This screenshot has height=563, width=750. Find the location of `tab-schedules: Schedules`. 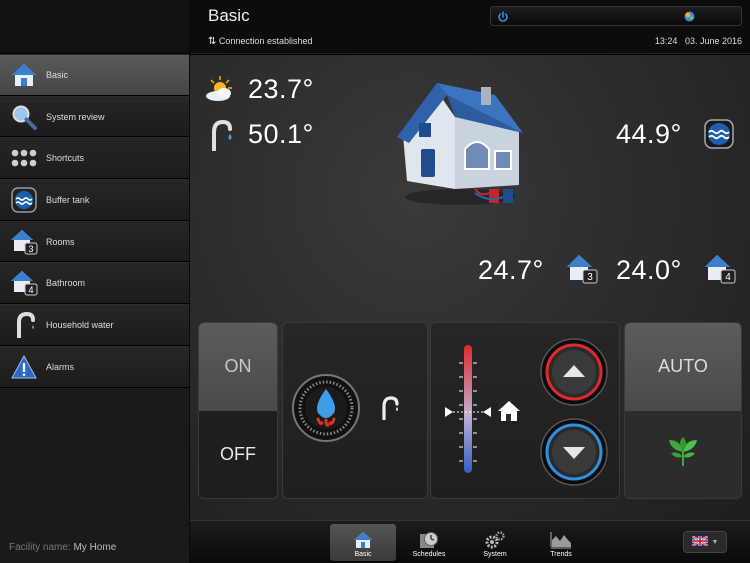

tab-schedules: Schedules is located at coordinates (429, 542).